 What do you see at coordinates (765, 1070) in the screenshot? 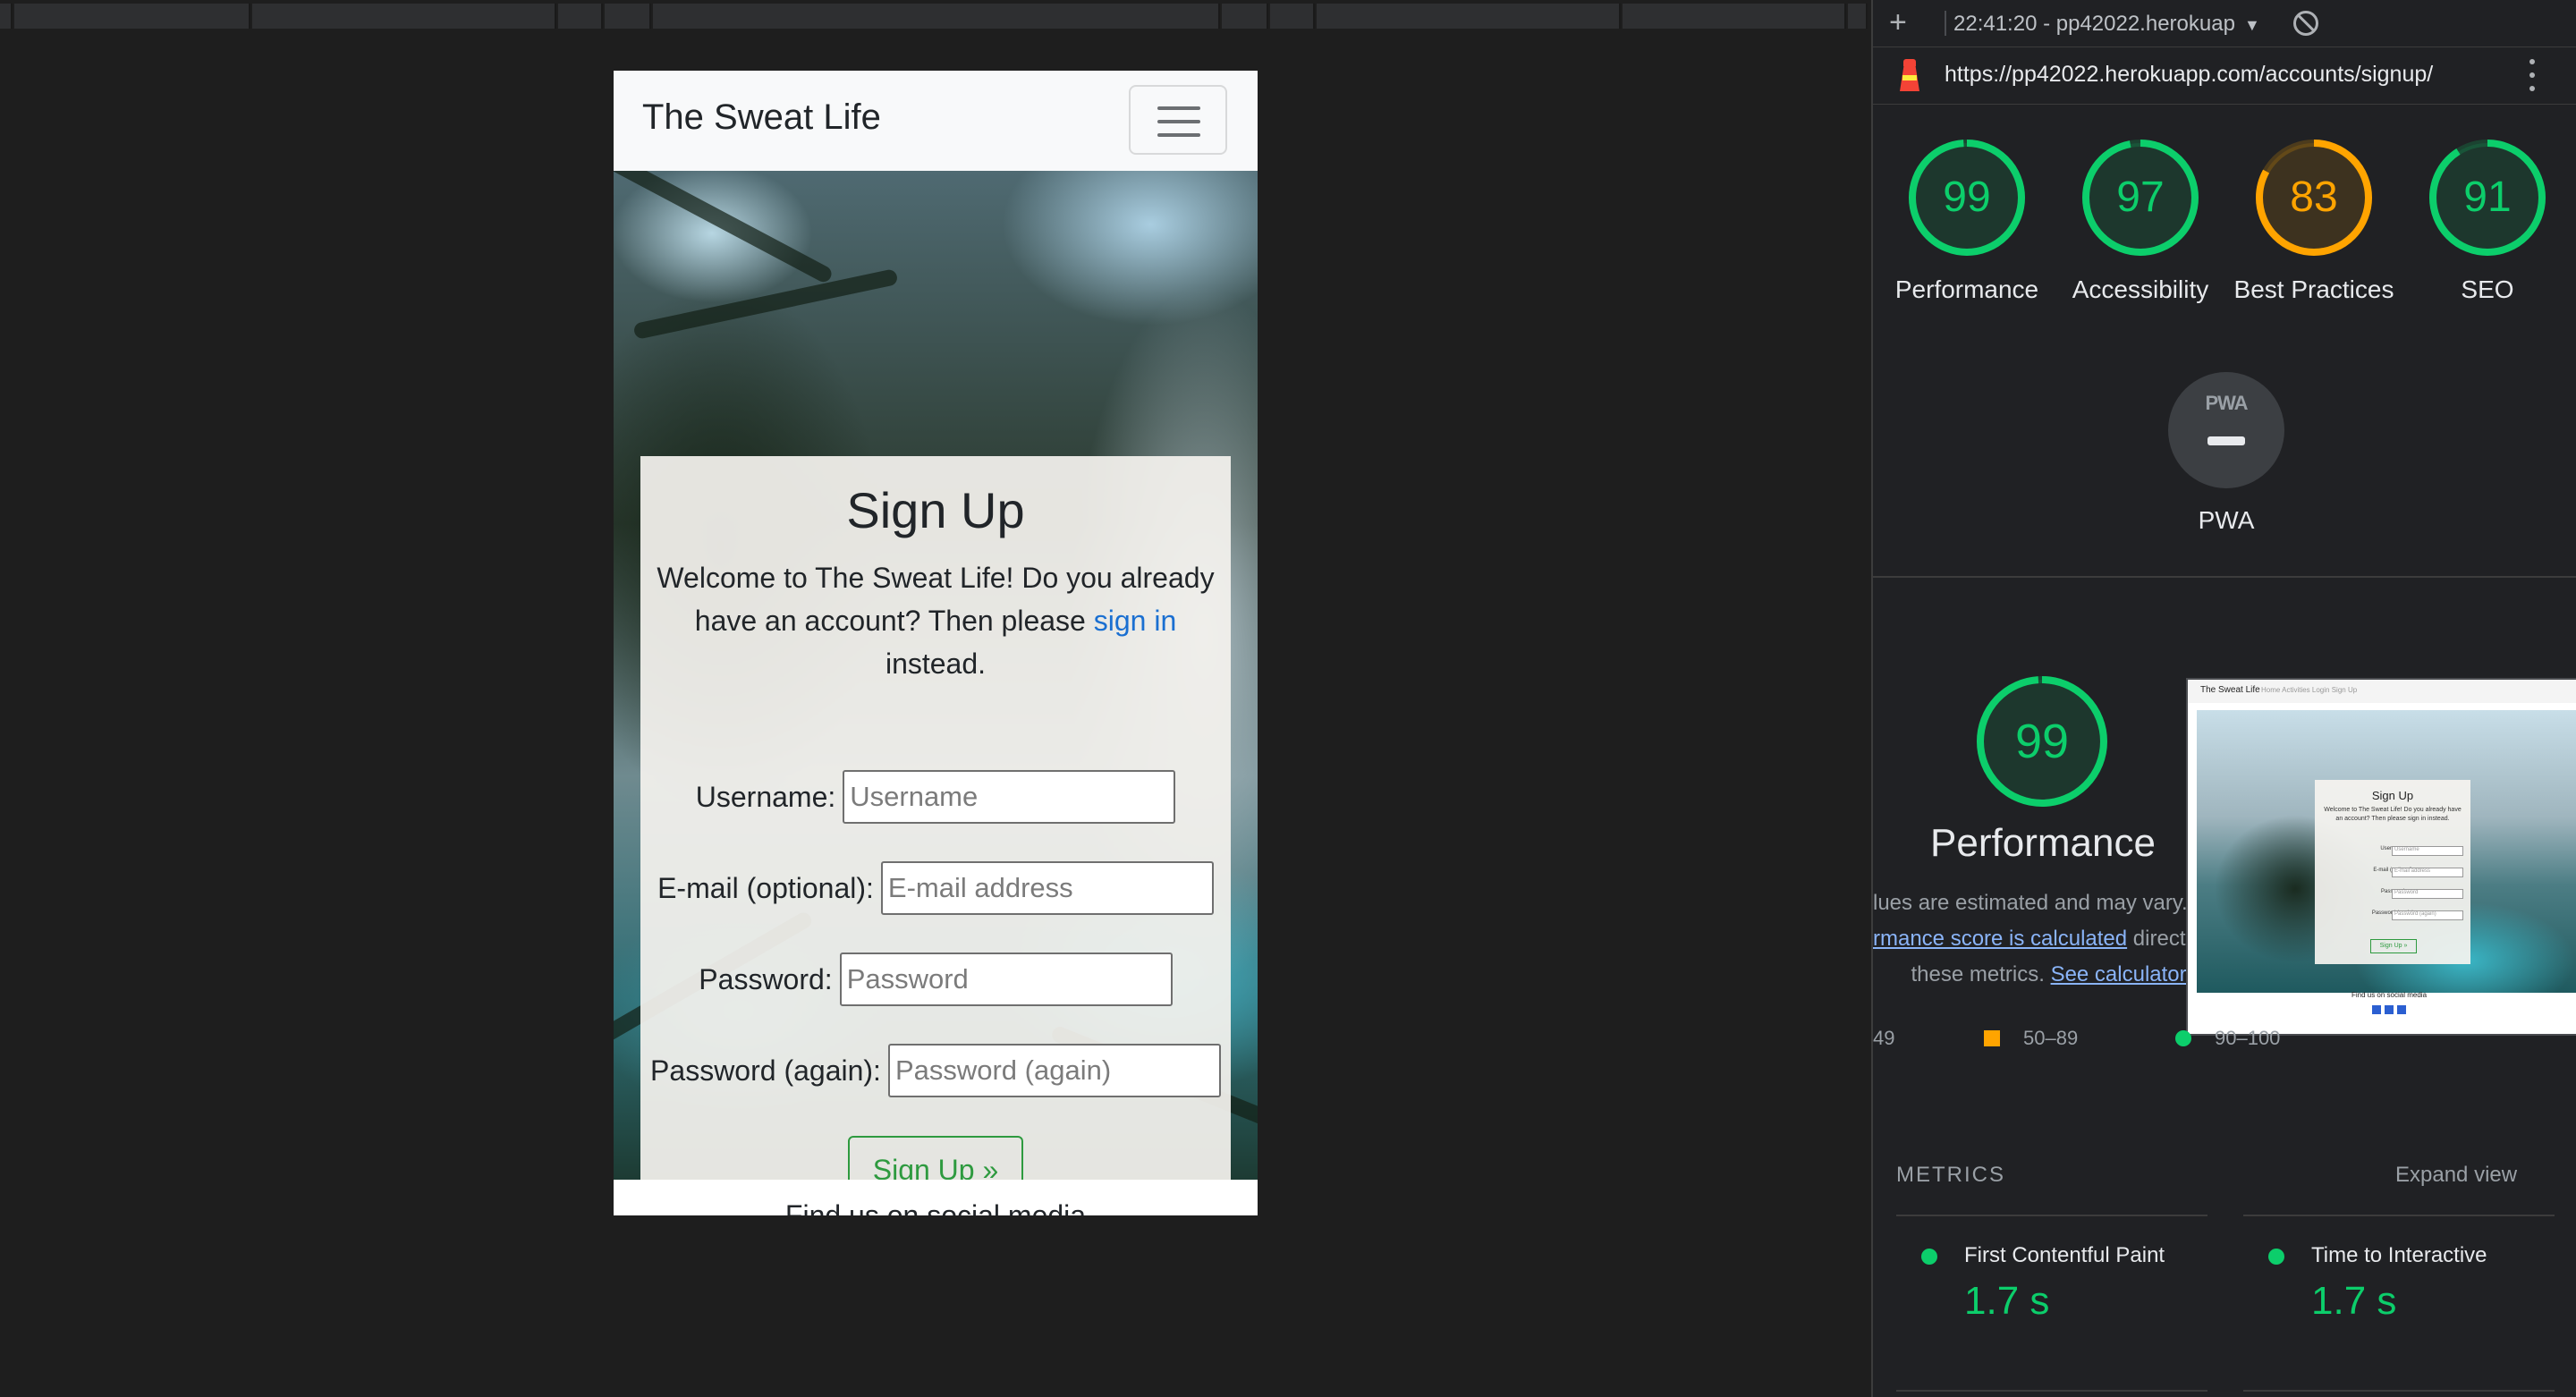
I see `password-again-label: Password (again):` at bounding box center [765, 1070].